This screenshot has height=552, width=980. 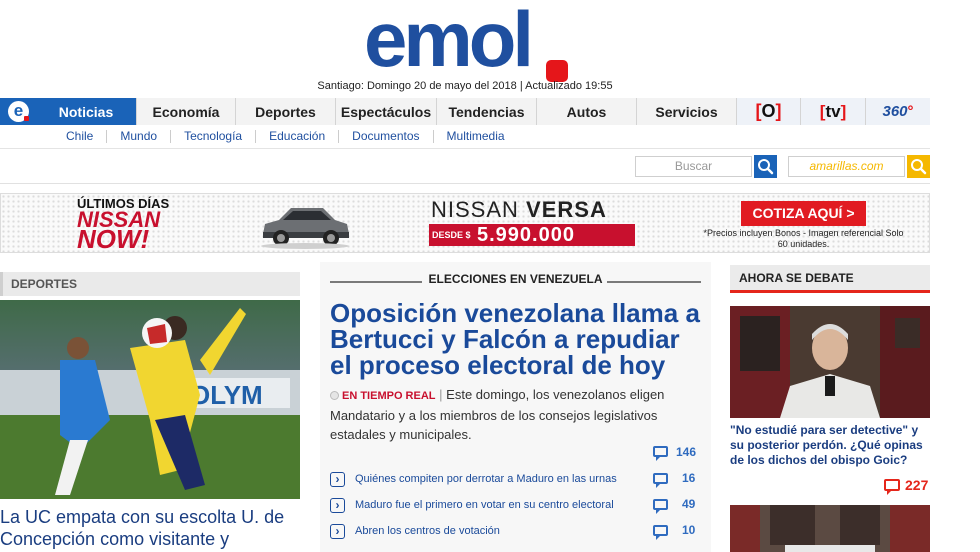 I want to click on emol-logo: emol, so click(x=466, y=41).